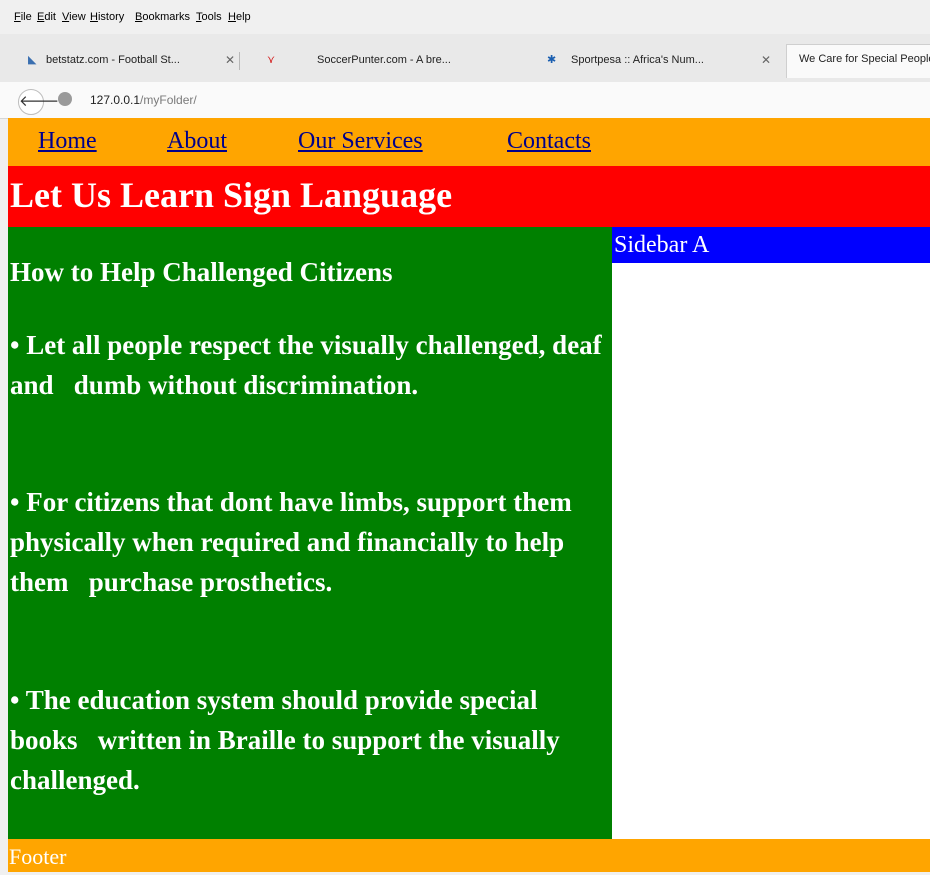  I want to click on pulse-icon: ⋎, so click(271, 60).